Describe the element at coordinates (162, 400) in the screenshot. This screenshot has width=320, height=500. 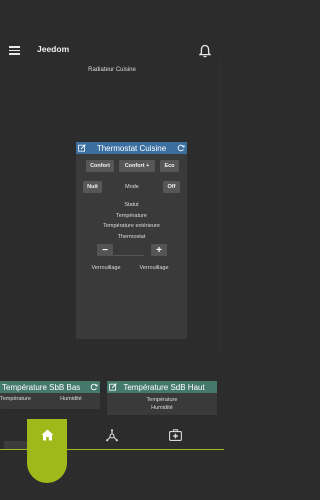
I see `sdb-haut-temperature-label: Température` at that location.